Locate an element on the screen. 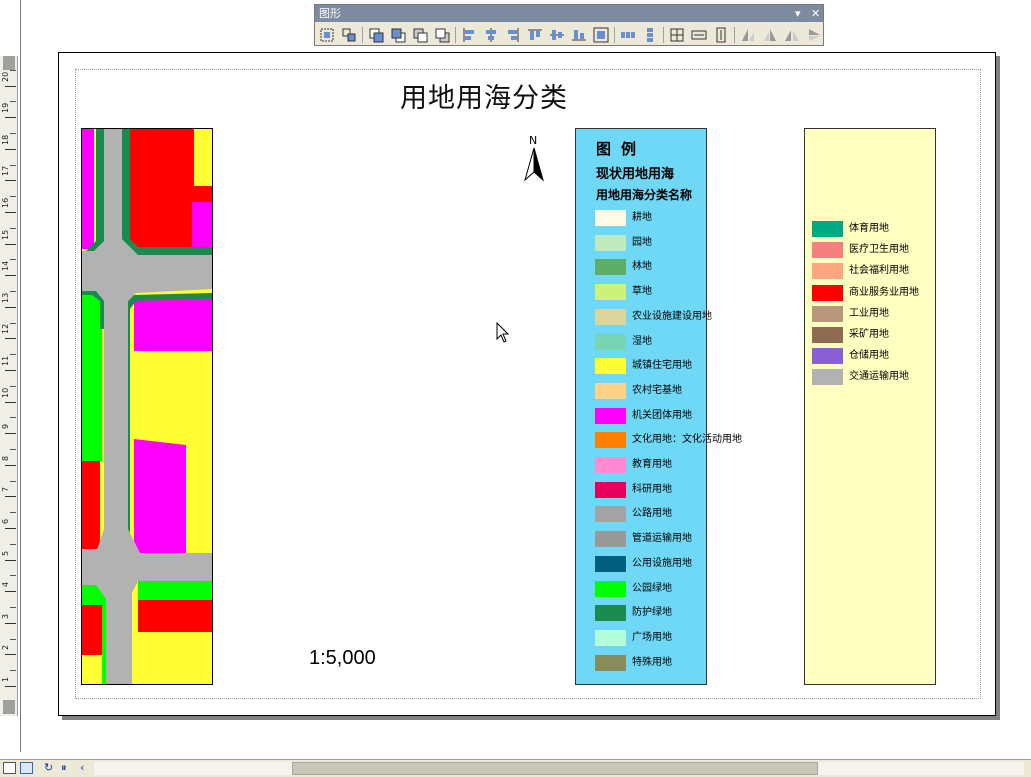  legend-label: 管道运输用地 is located at coordinates (662, 539).